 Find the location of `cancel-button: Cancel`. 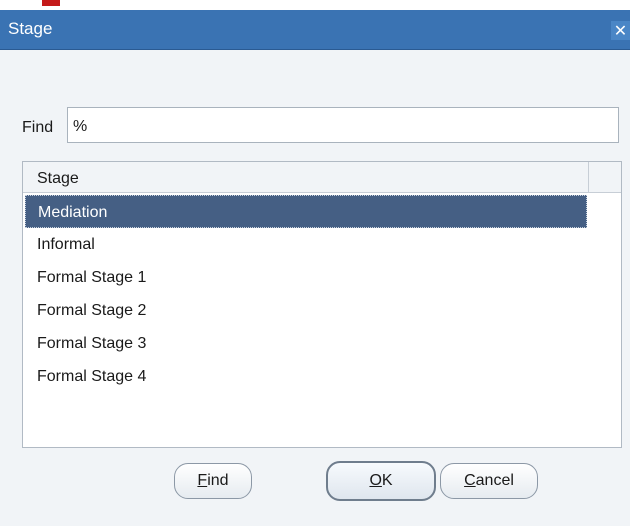

cancel-button: Cancel is located at coordinates (489, 481).